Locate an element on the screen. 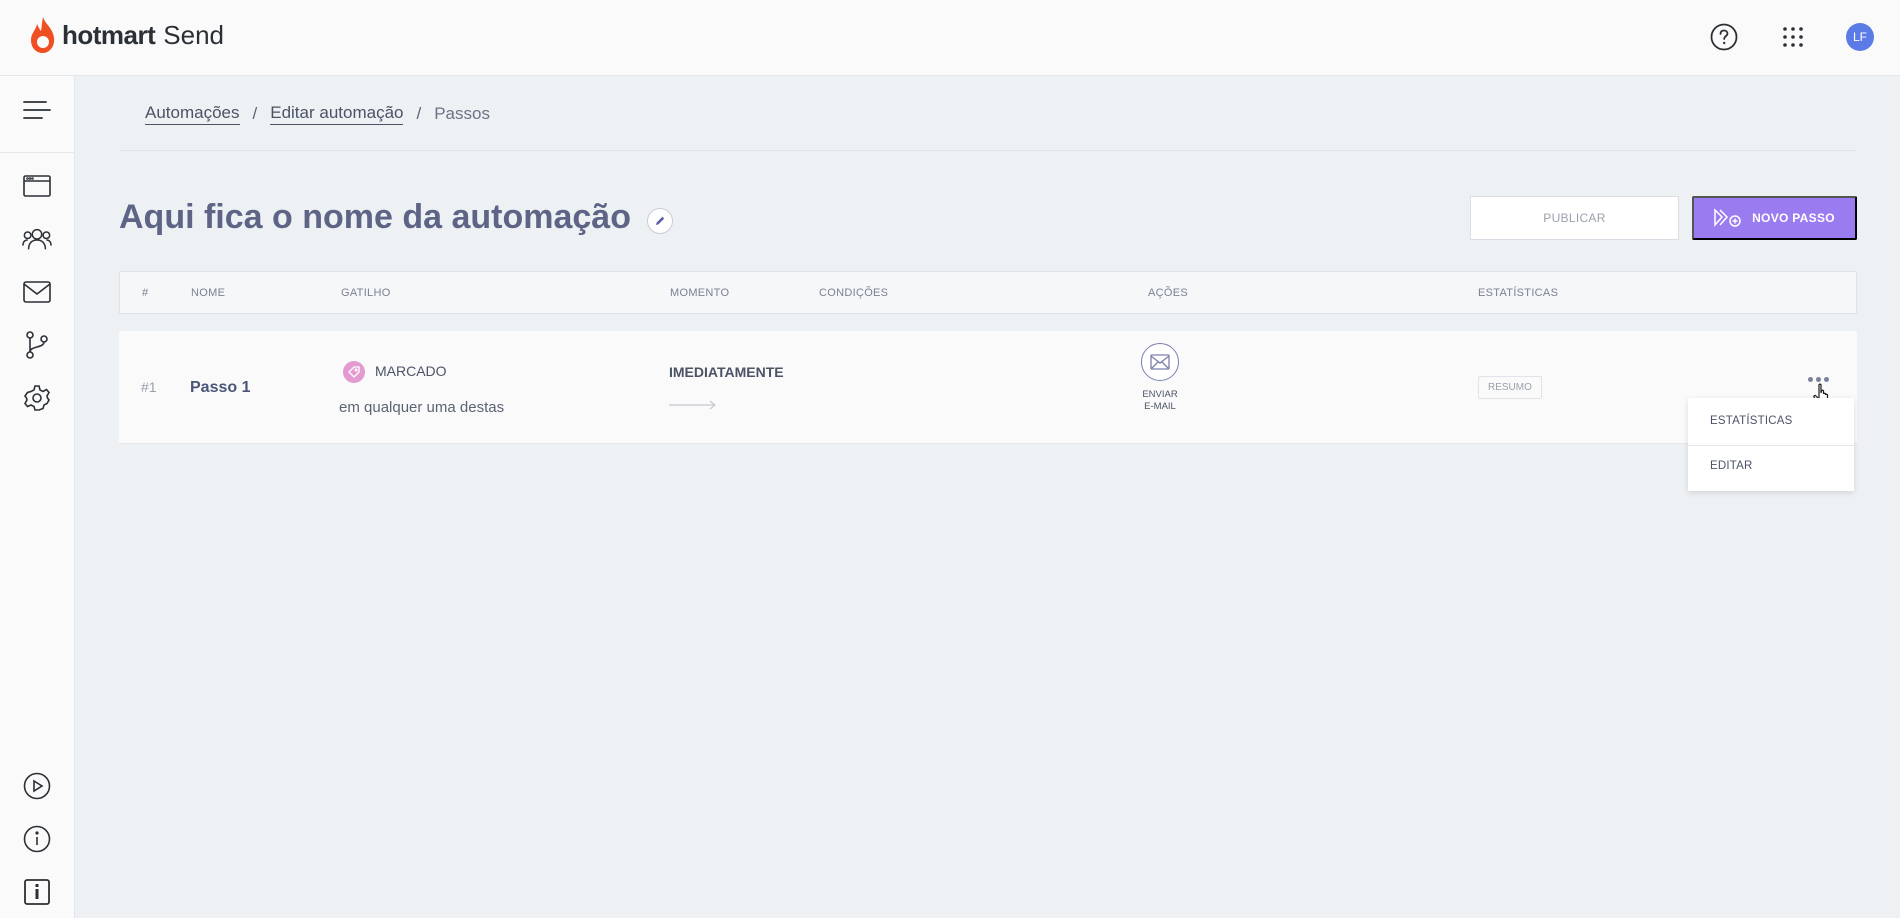 The image size is (1900, 918). menu-divider is located at coordinates (1771, 445).